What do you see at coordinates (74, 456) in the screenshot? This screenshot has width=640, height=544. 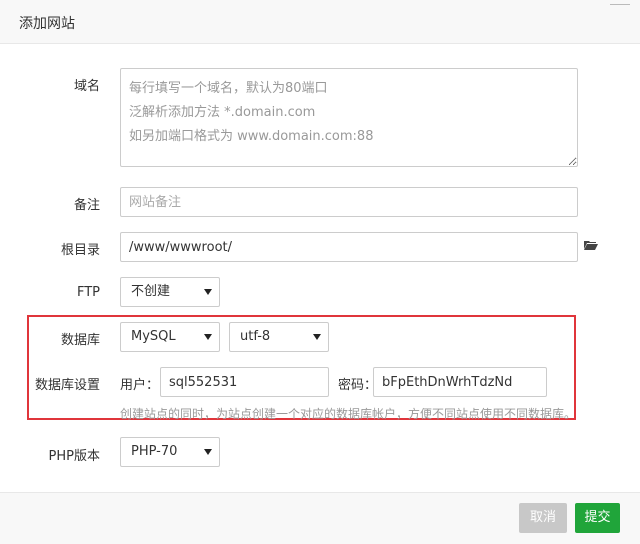 I see `php-label: PHP版本` at bounding box center [74, 456].